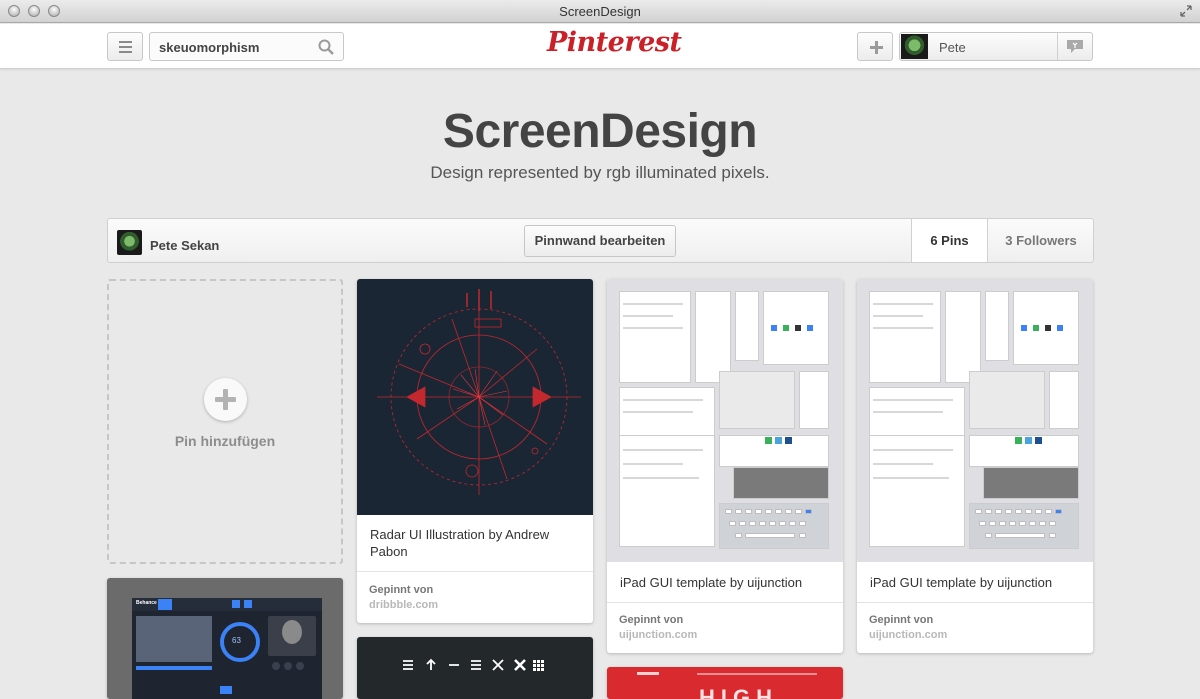  I want to click on user-name: Pete, so click(952, 47).